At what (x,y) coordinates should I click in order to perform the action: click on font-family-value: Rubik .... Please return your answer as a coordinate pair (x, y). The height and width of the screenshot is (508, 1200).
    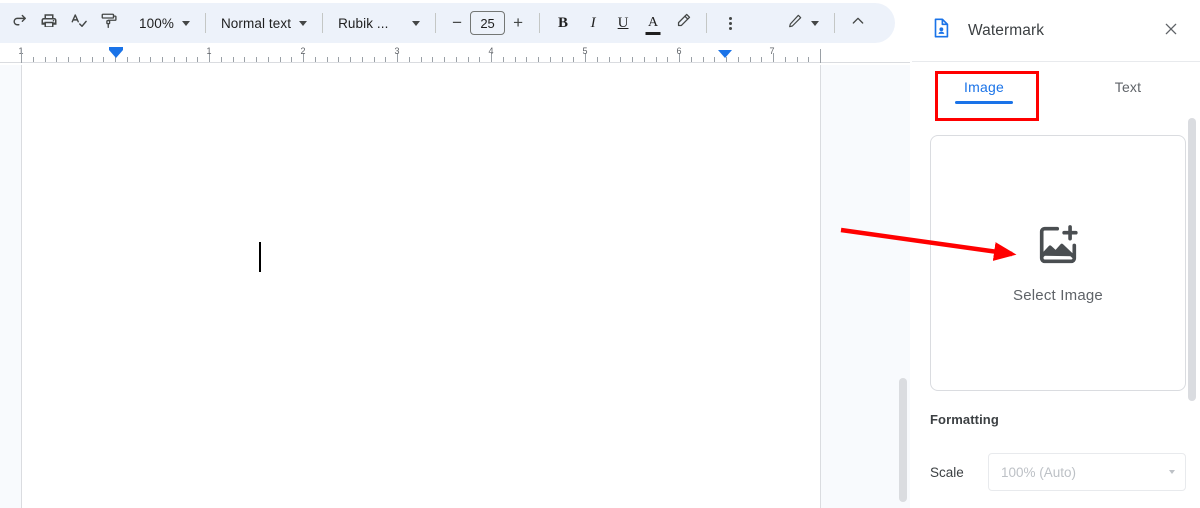
    Looking at the image, I should click on (363, 23).